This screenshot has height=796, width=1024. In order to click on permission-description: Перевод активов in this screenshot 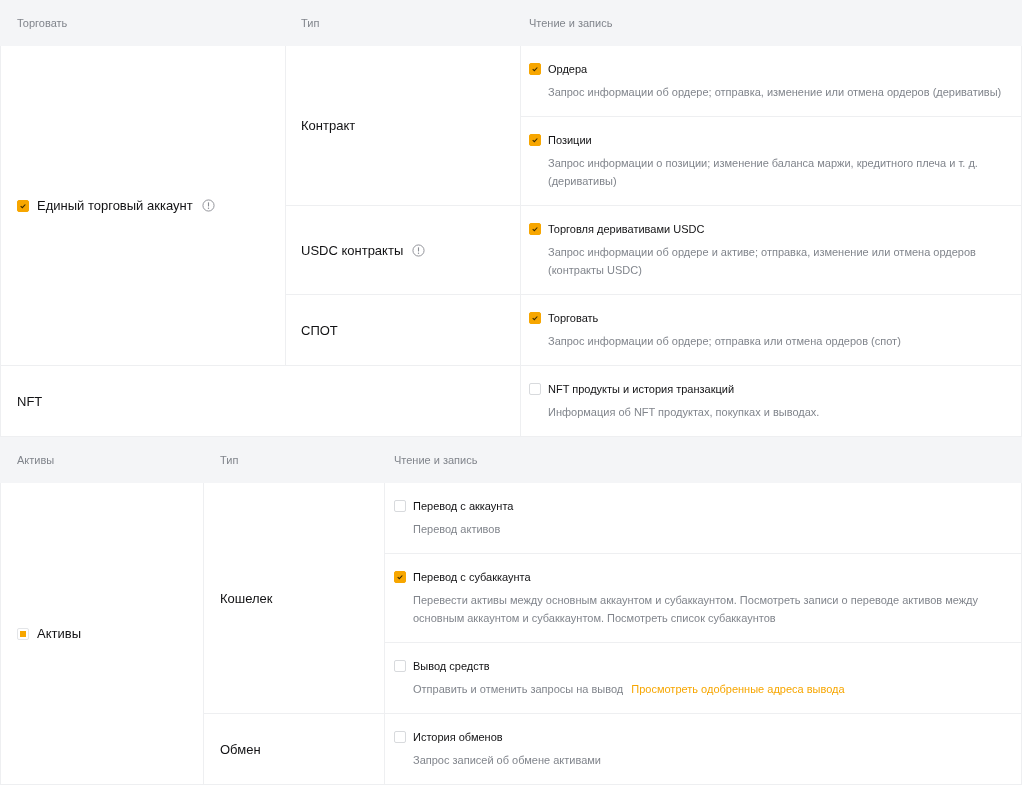, I will do `click(457, 529)`.